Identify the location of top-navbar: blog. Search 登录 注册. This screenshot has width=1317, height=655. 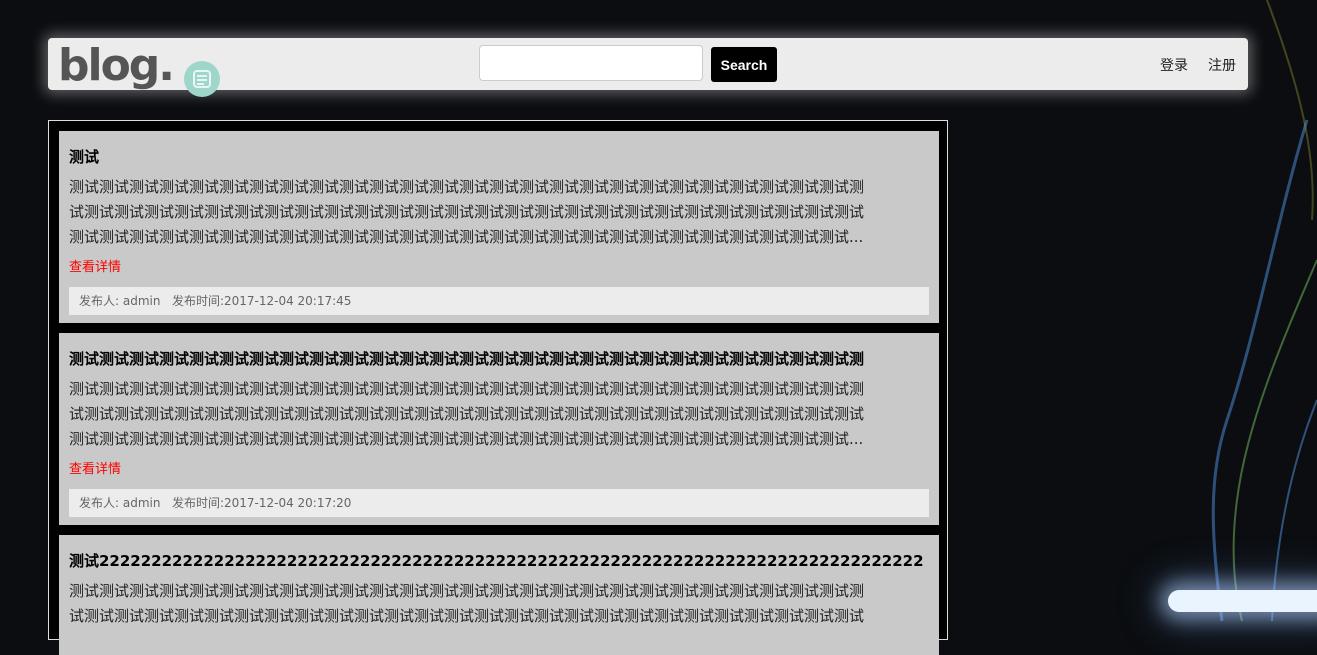
(648, 67).